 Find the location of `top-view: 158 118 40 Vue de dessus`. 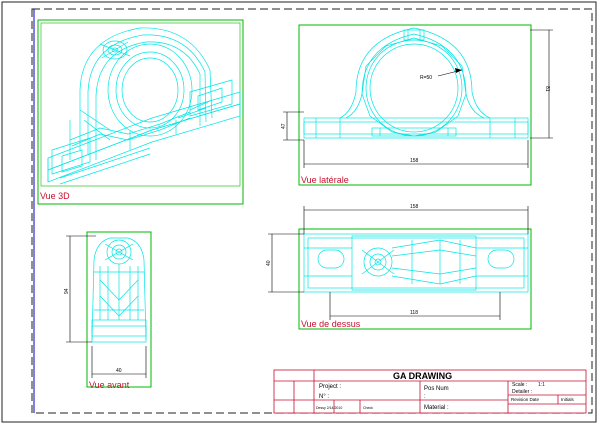

top-view: 158 118 40 Vue de dessus is located at coordinates (399, 267).